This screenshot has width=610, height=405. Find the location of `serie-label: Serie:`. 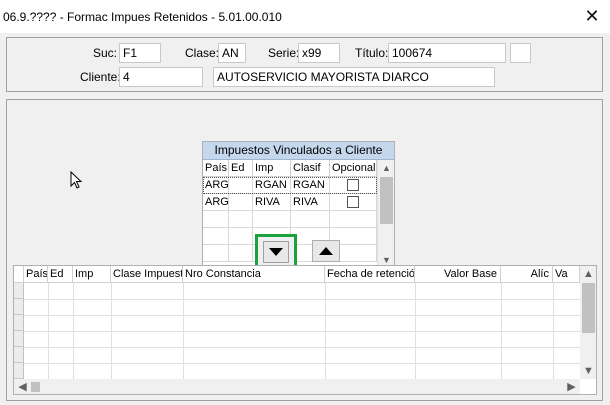

serie-label: Serie: is located at coordinates (284, 53).